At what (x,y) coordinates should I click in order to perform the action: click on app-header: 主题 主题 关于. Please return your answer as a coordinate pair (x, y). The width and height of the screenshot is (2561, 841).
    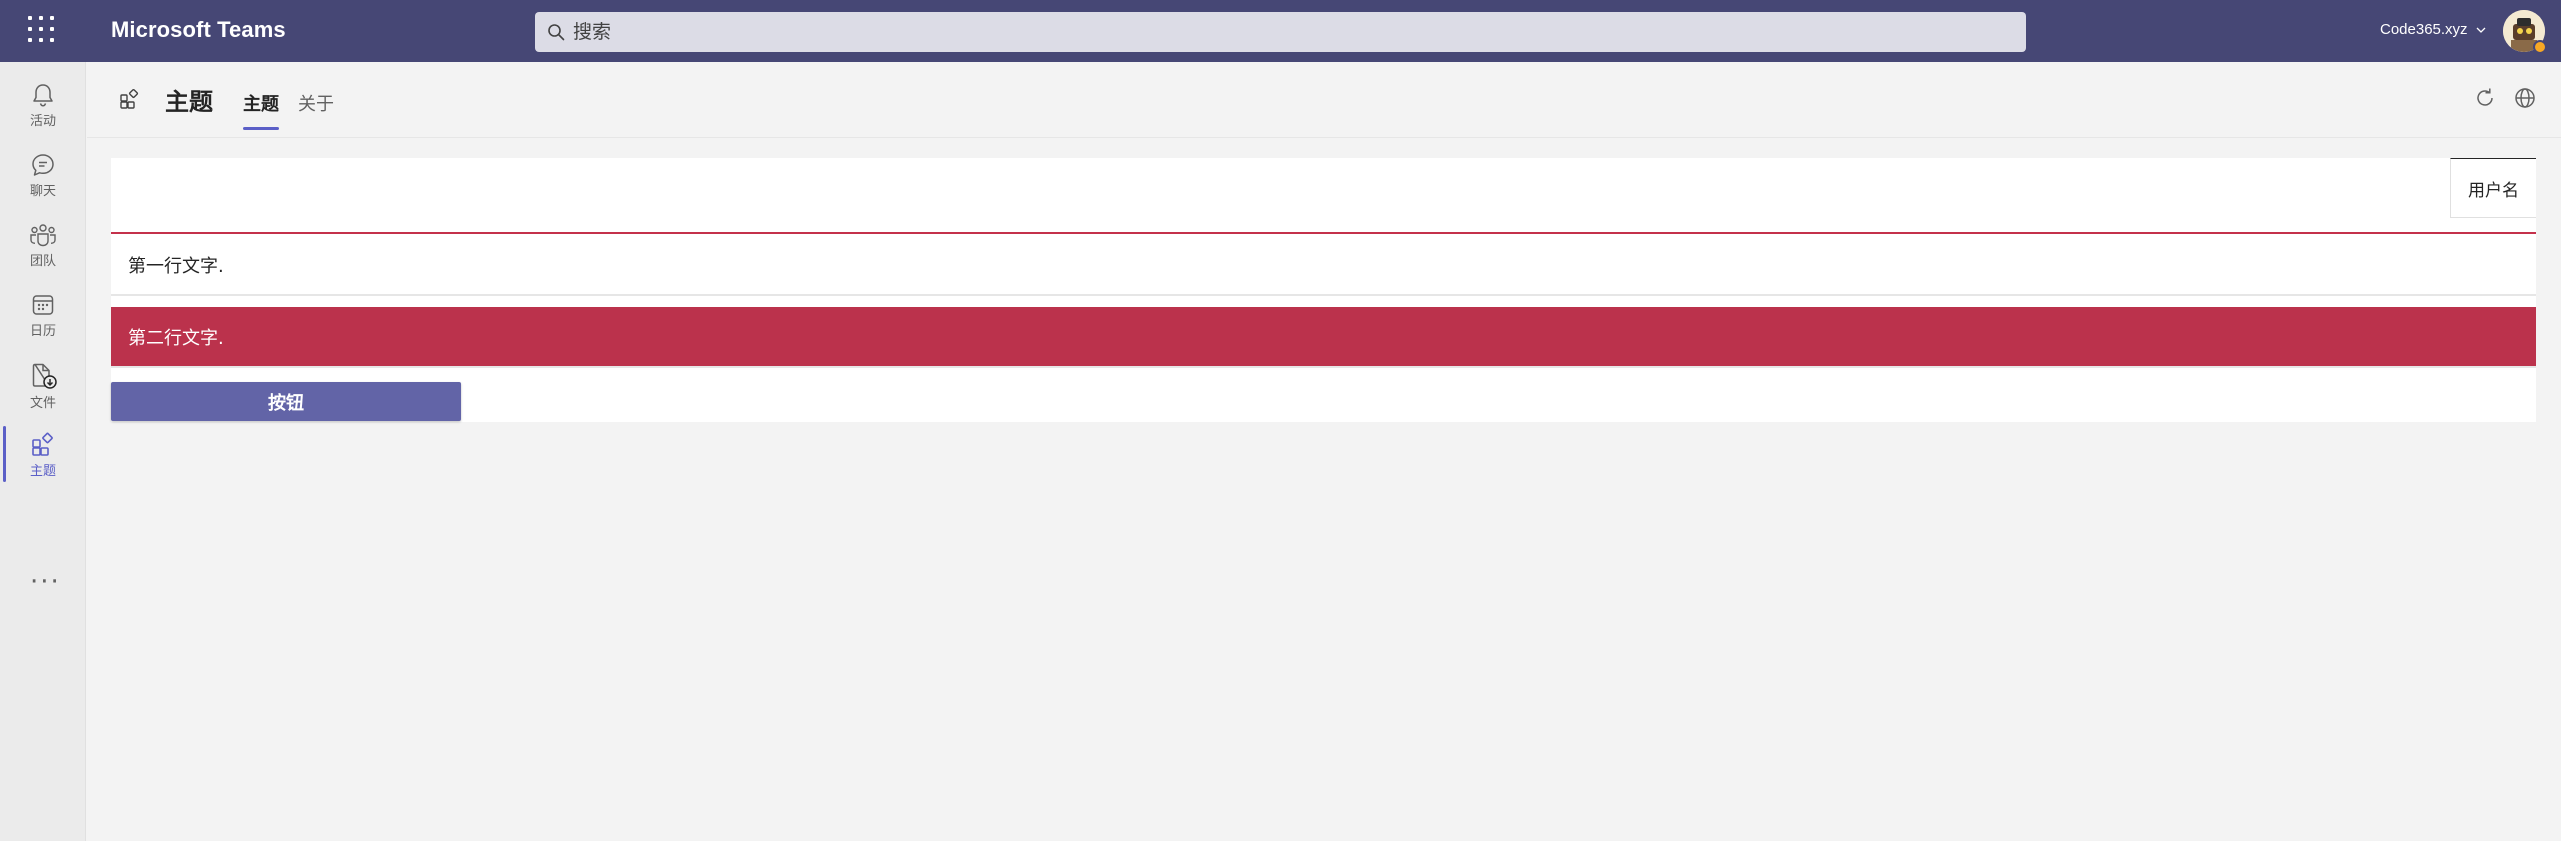
    Looking at the image, I should click on (1324, 100).